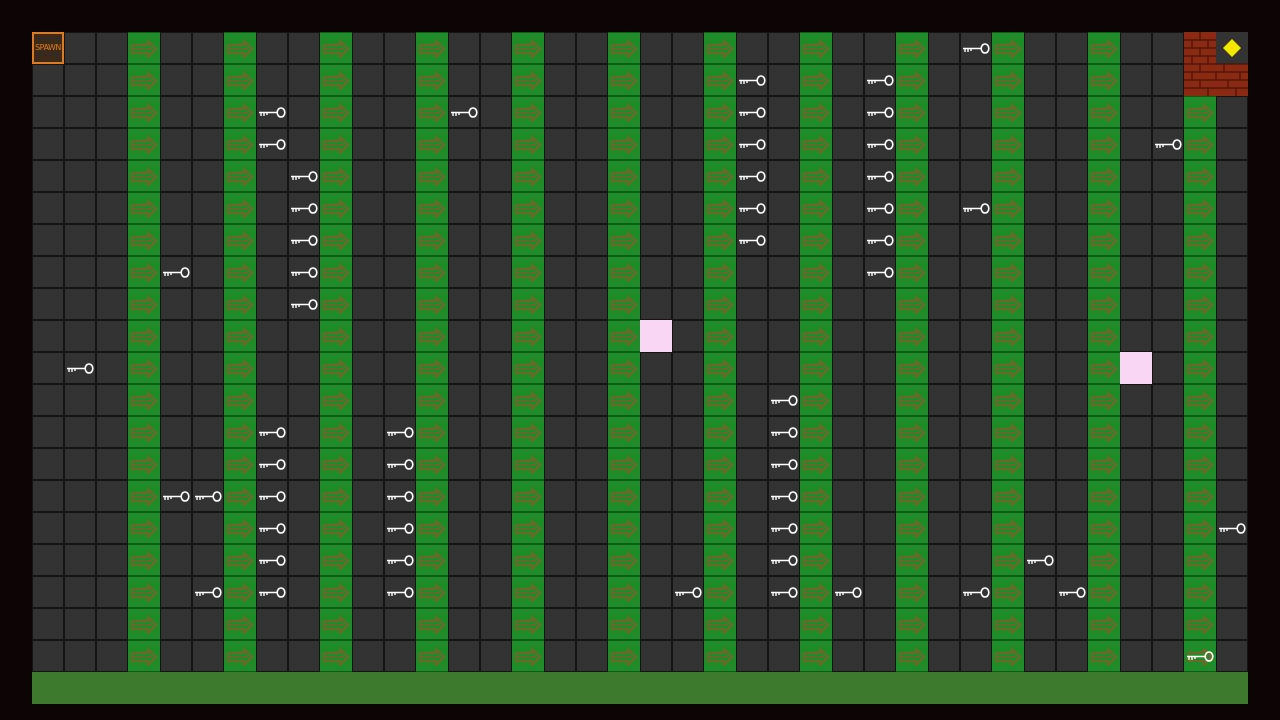 The image size is (1280, 720). I want to click on gem-icon, so click(1216, 64).